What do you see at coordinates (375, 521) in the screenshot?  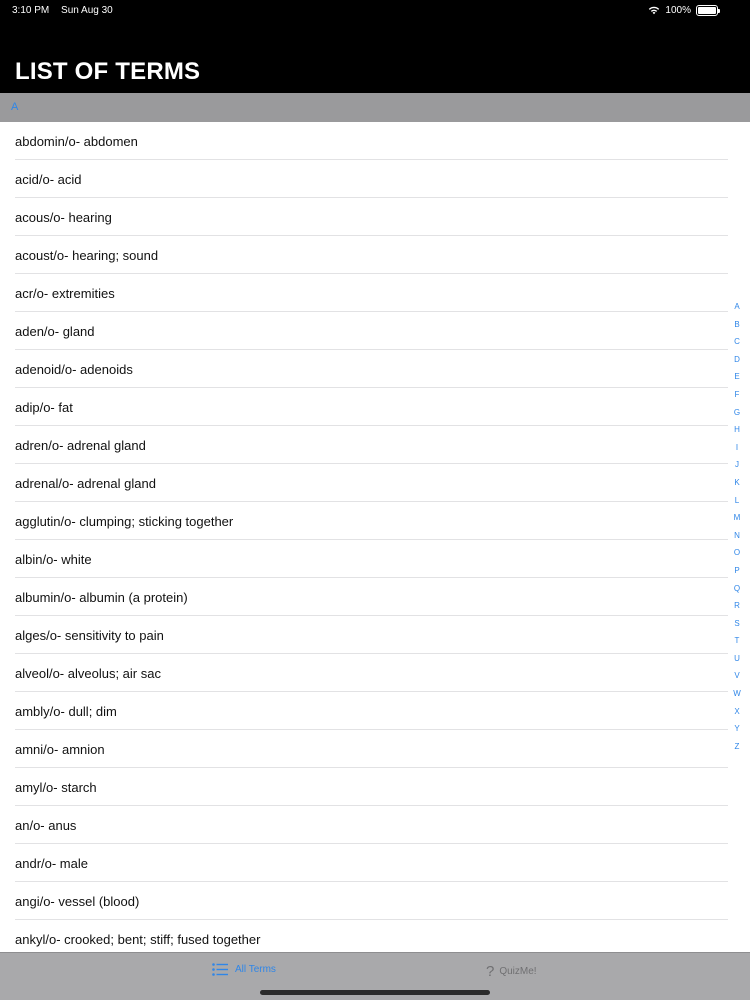 I see `term-row: agglutin/o- clumping; sticking together` at bounding box center [375, 521].